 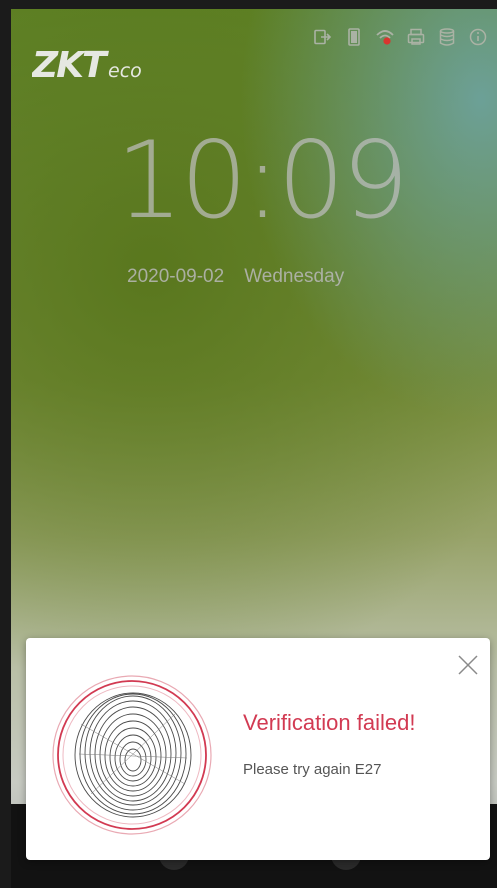 What do you see at coordinates (400, 37) in the screenshot?
I see `status-bar` at bounding box center [400, 37].